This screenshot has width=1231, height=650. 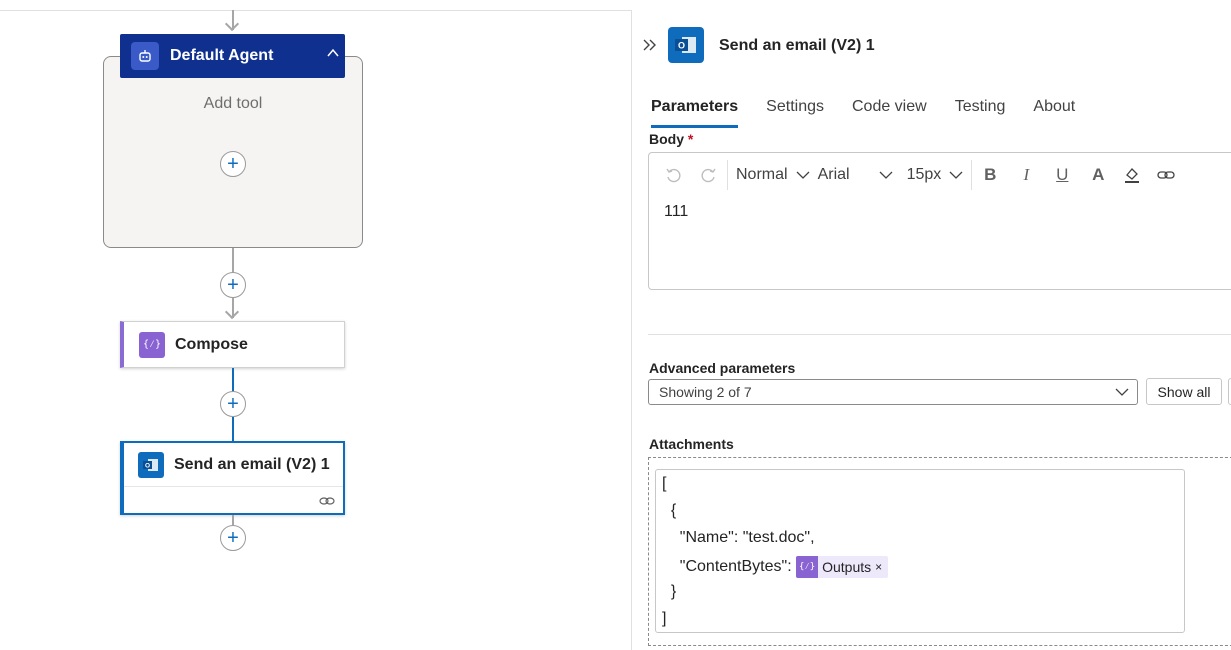 I want to click on text-style-dropdown: Normal, so click(x=773, y=175).